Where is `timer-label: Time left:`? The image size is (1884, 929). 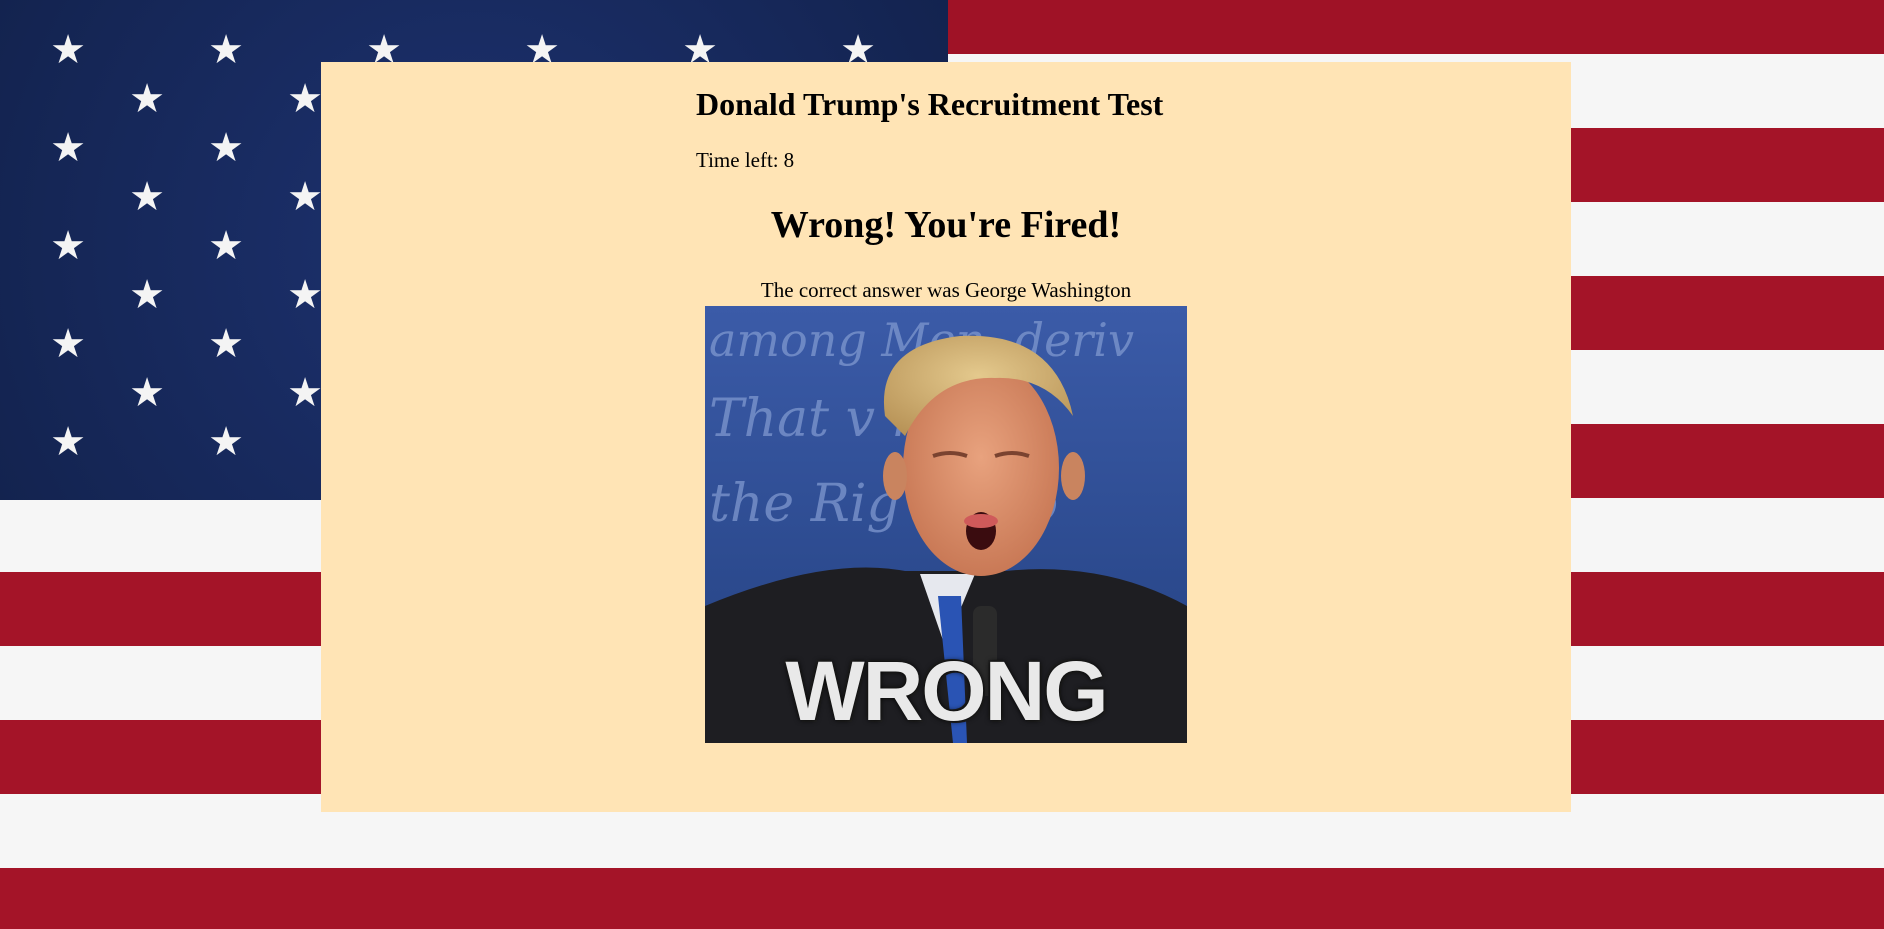
timer-label: Time left: is located at coordinates (737, 160).